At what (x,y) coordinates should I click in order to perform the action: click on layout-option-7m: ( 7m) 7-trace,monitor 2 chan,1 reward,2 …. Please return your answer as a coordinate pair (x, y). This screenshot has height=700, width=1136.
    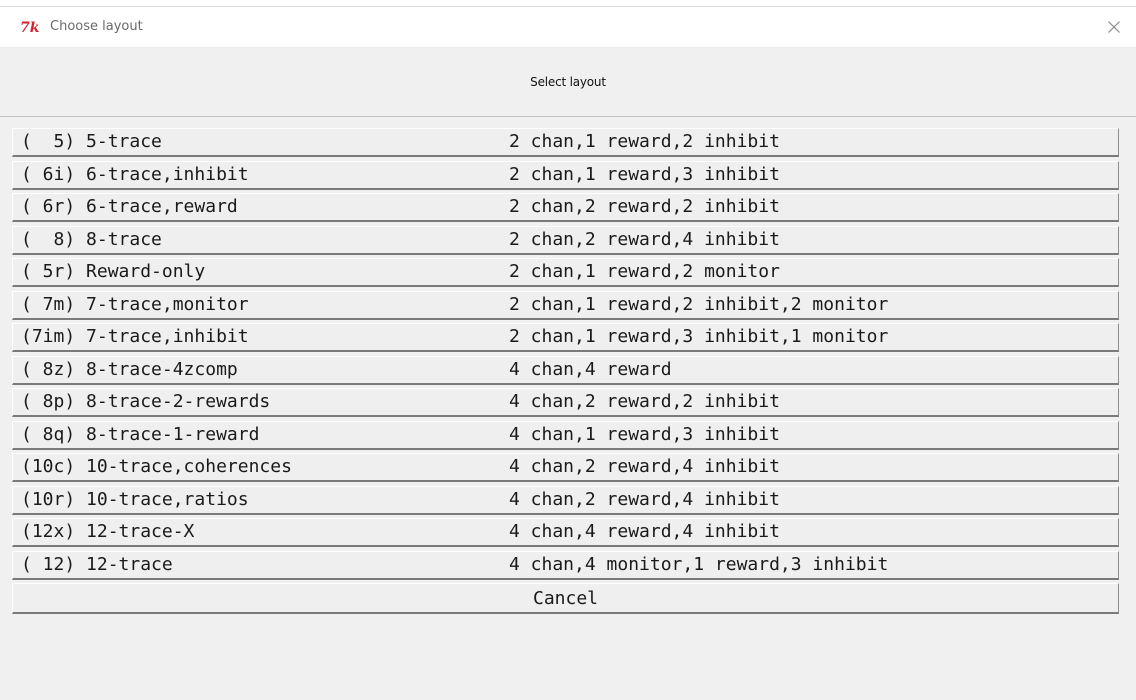
    Looking at the image, I should click on (565, 305).